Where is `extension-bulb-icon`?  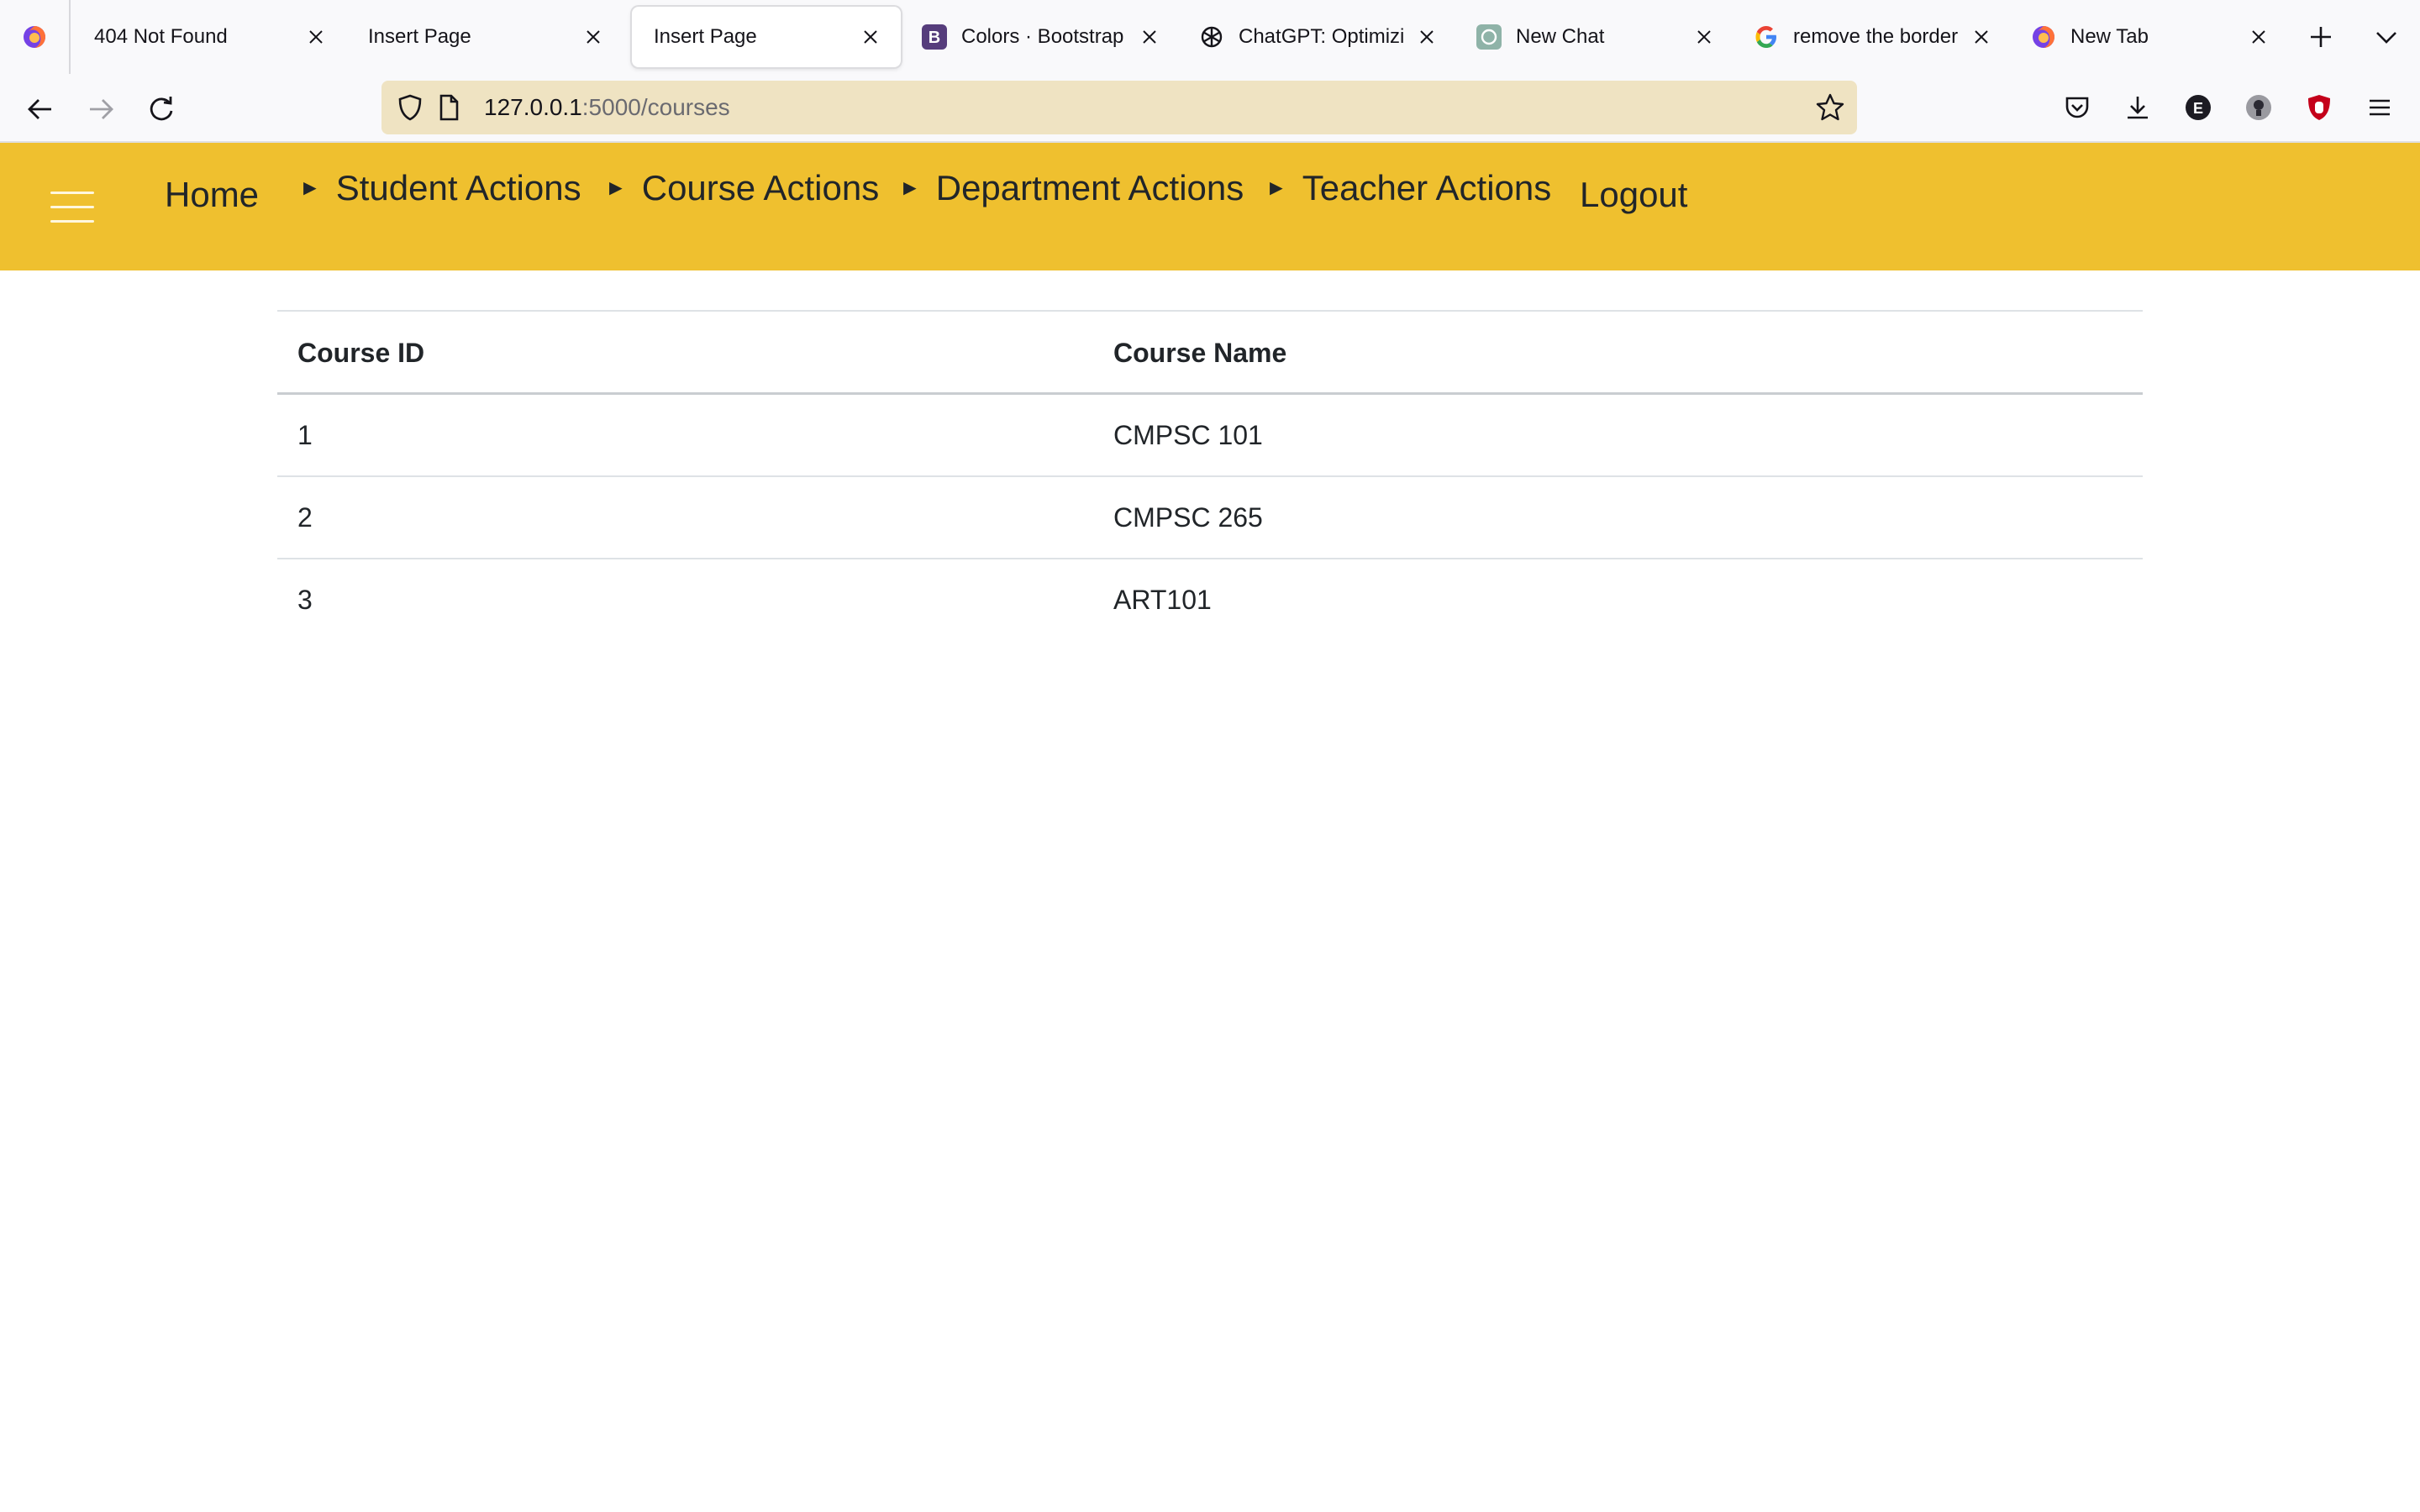 extension-bulb-icon is located at coordinates (2258, 107).